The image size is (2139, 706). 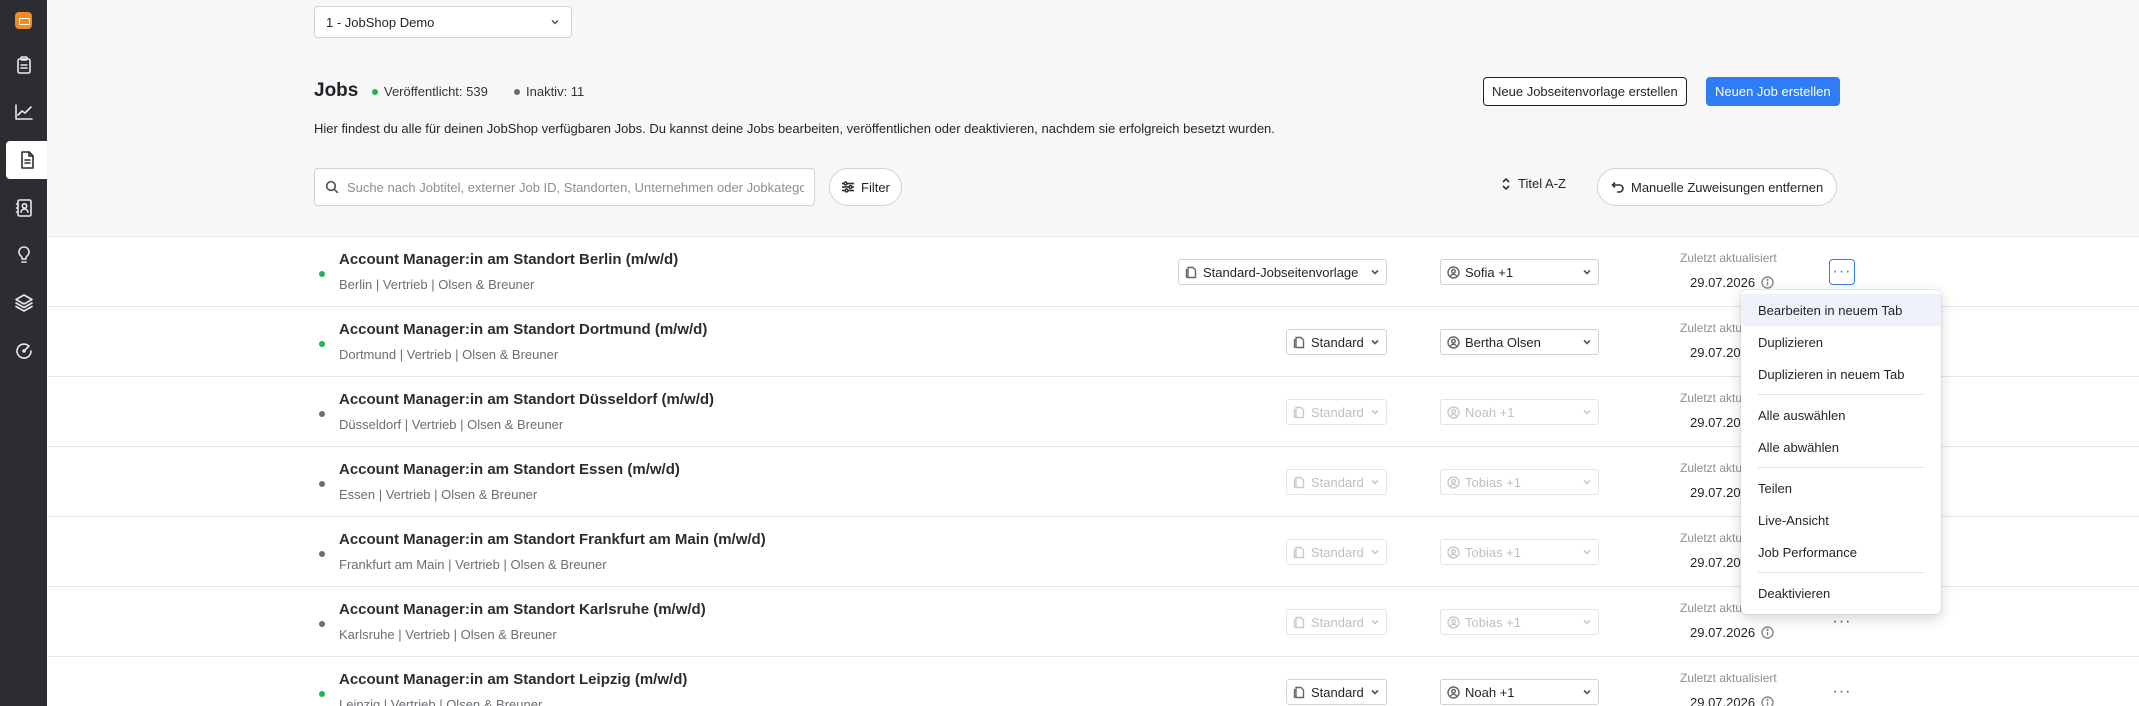 I want to click on search-input, so click(x=575, y=187).